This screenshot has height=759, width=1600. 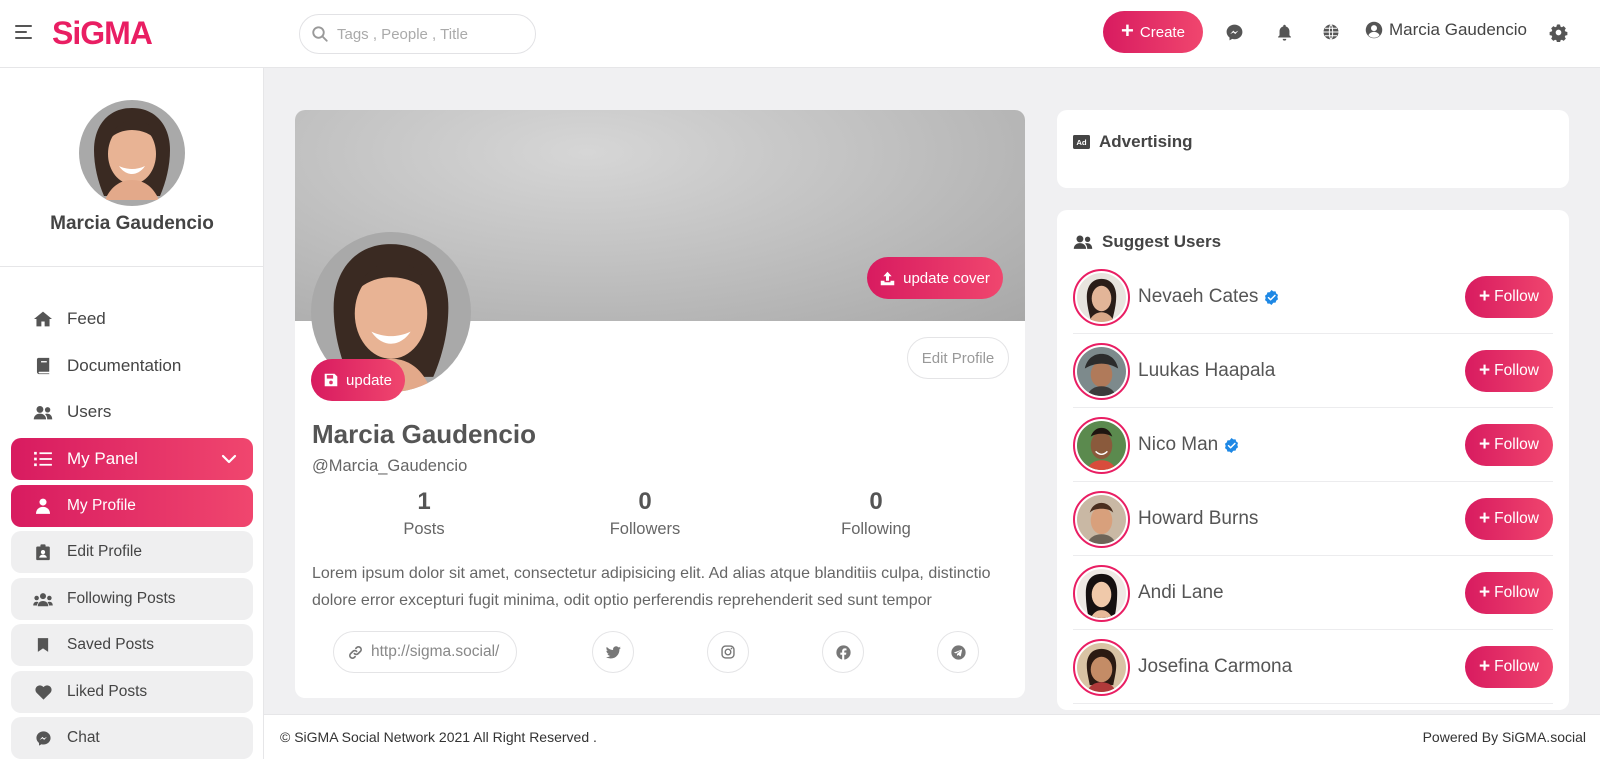 I want to click on globe-icon, so click(x=1331, y=32).